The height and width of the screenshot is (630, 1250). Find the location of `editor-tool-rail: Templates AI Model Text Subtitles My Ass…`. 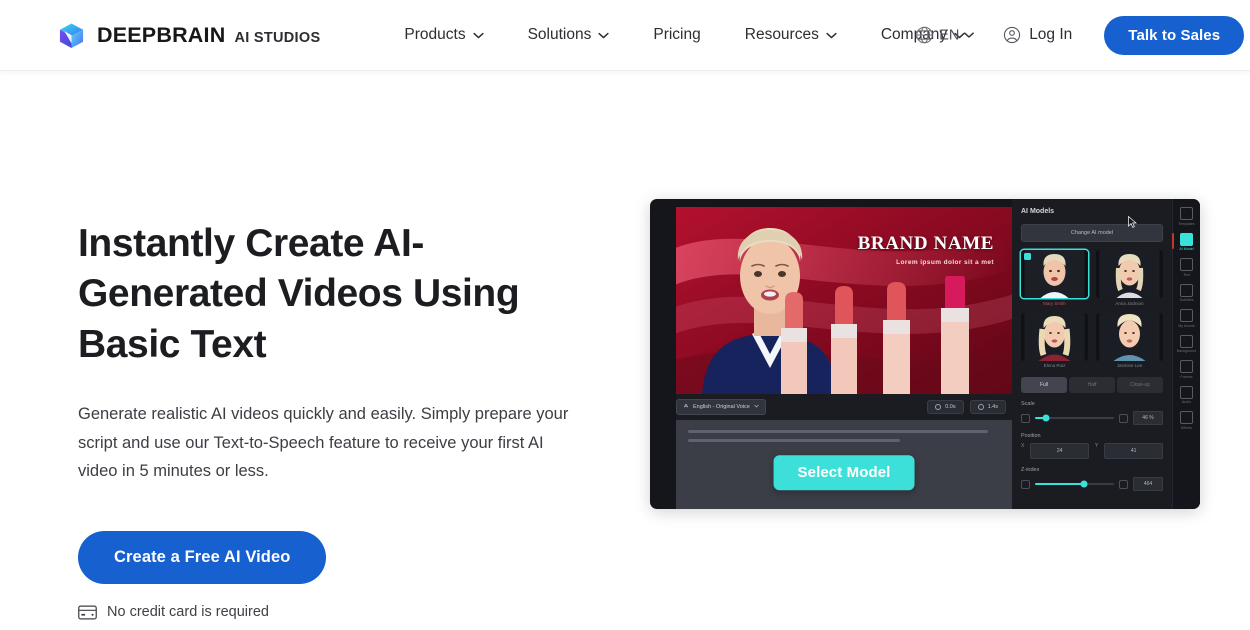

editor-tool-rail: Templates AI Model Text Subtitles My Ass… is located at coordinates (1185, 354).